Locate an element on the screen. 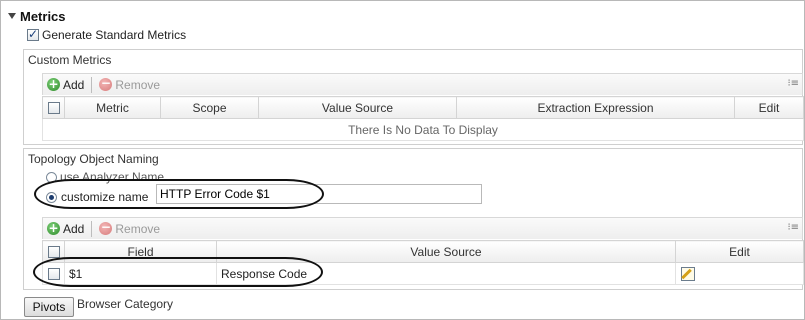 The height and width of the screenshot is (320, 805). table-row: $1 Response Code is located at coordinates (423, 273).